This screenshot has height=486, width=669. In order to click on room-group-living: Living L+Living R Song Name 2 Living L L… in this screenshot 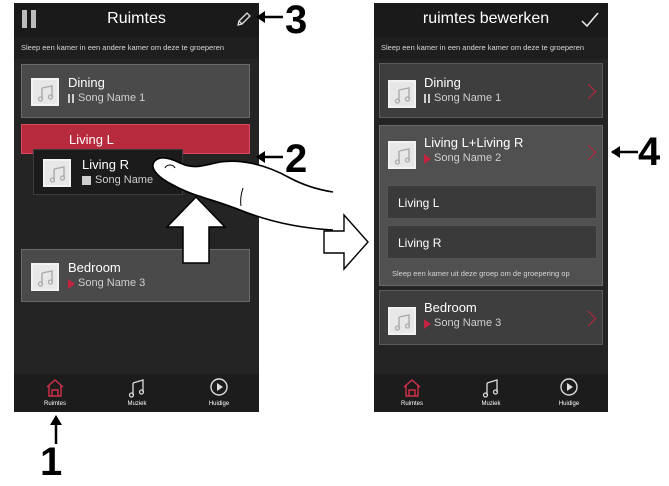, I will do `click(491, 205)`.